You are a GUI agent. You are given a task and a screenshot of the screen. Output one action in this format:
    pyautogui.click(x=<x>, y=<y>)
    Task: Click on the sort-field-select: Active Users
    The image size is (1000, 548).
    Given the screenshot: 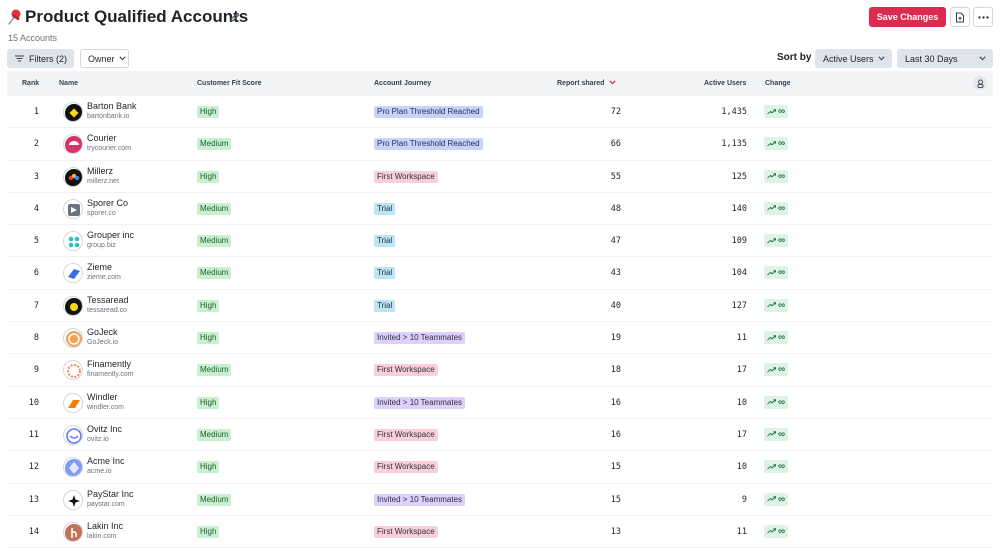 What is the action you would take?
    pyautogui.click(x=853, y=58)
    